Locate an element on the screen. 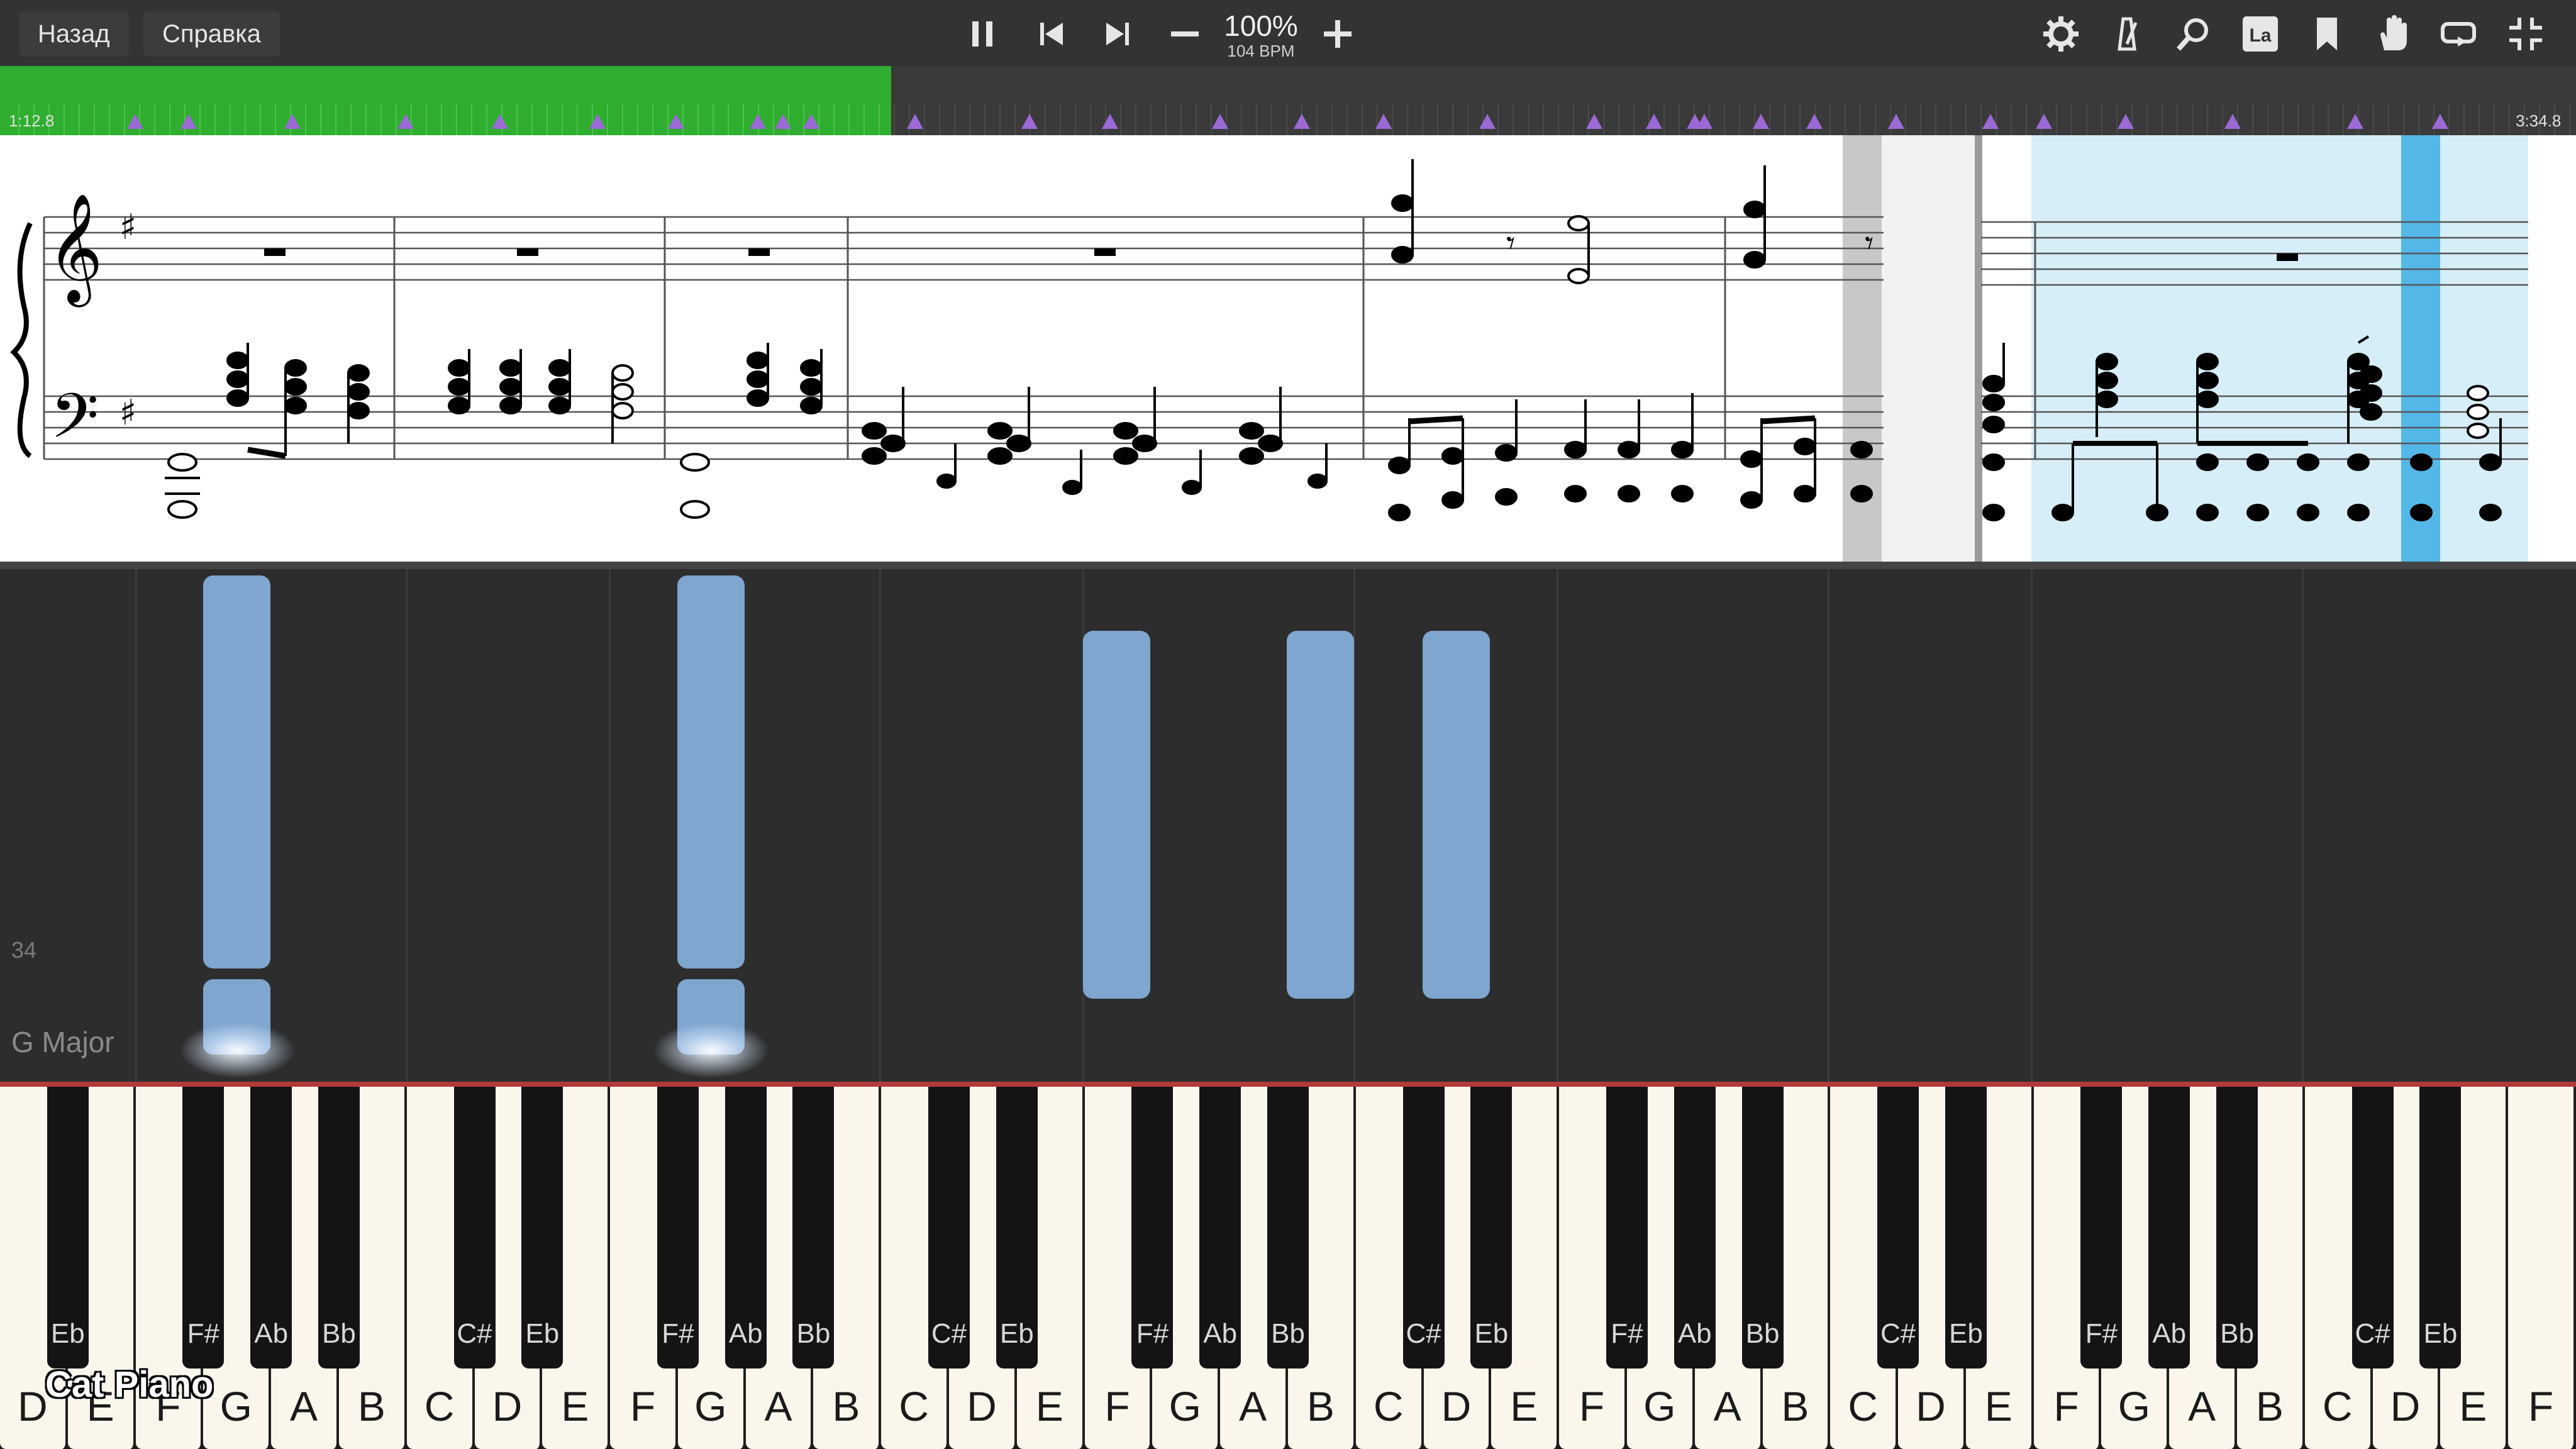 This screenshot has width=2576, height=1449. help-button: Справка is located at coordinates (211, 34).